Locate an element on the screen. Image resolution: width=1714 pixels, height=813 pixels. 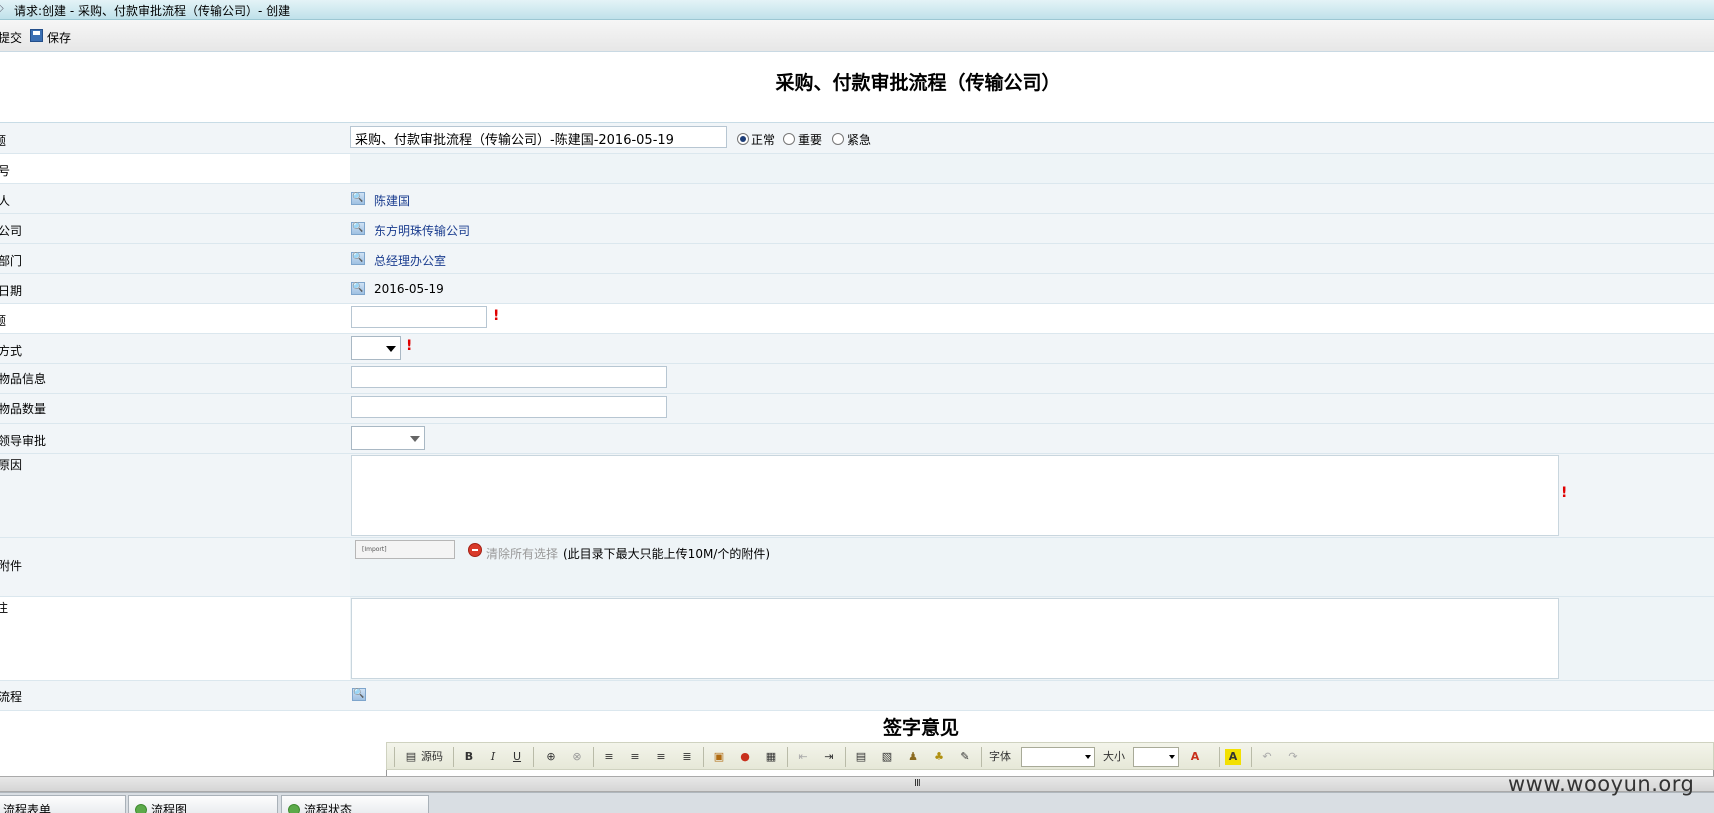
undo-icon: ↶ is located at coordinates (1267, 757).